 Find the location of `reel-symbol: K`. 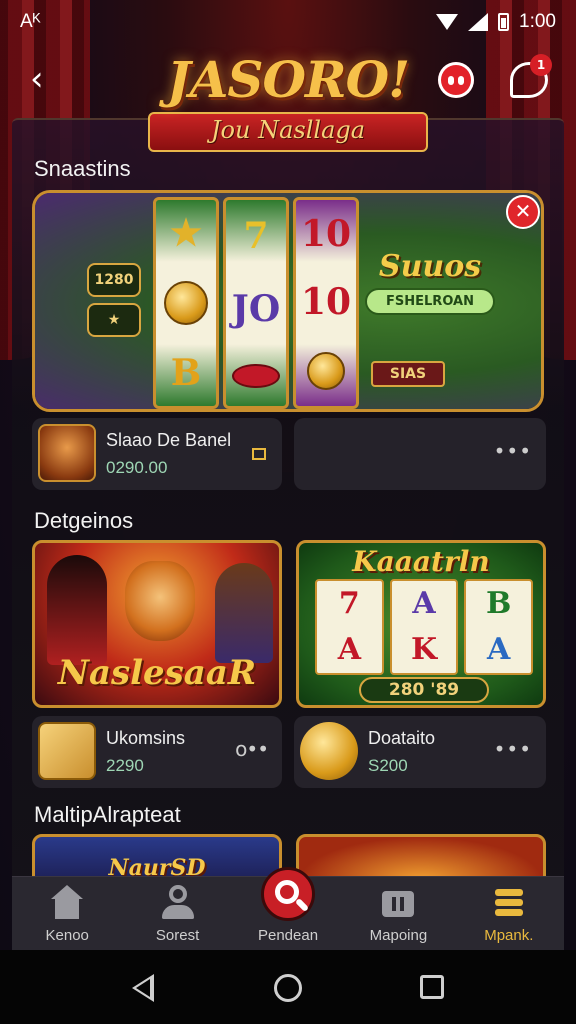

reel-symbol: K is located at coordinates (424, 649).